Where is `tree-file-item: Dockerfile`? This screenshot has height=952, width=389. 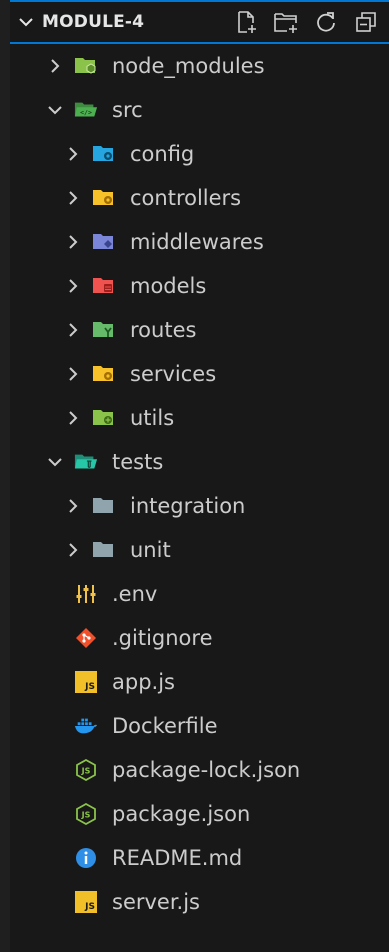
tree-file-item: Dockerfile is located at coordinates (199, 726).